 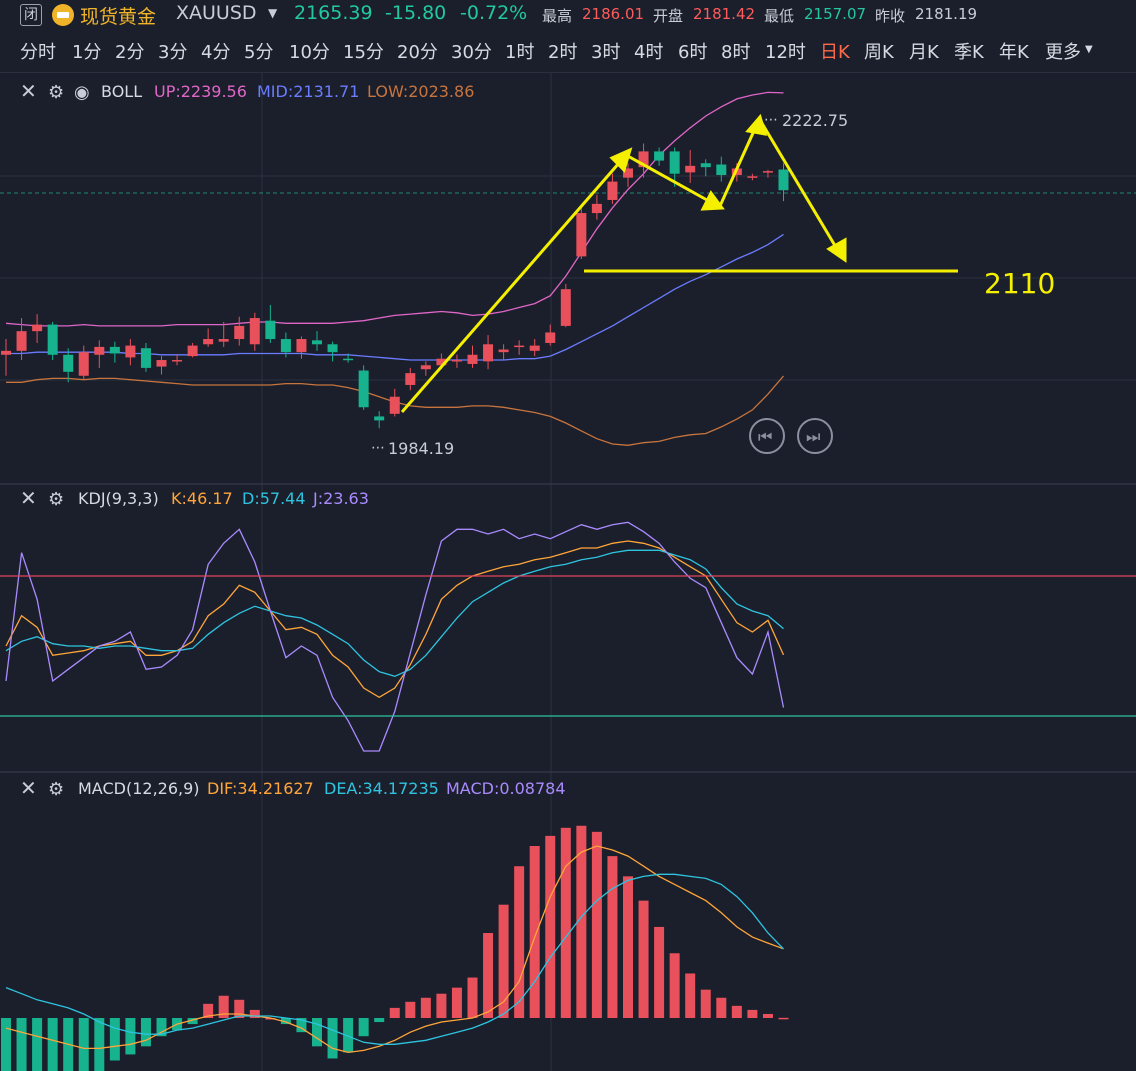 What do you see at coordinates (202, 498) in the screenshot?
I see `kdj-k: K:46.17` at bounding box center [202, 498].